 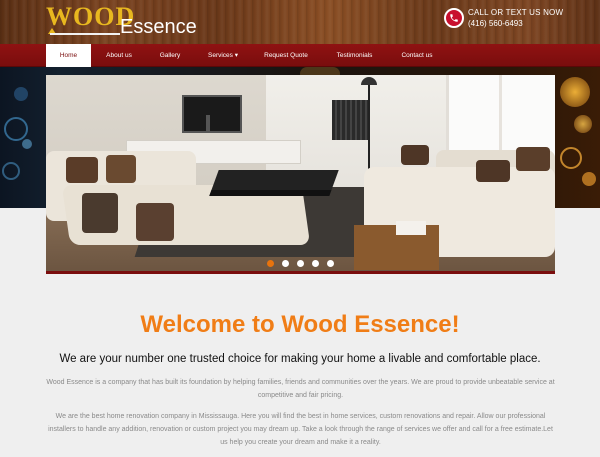 I want to click on slide-floor-lamp, so click(x=369, y=127).